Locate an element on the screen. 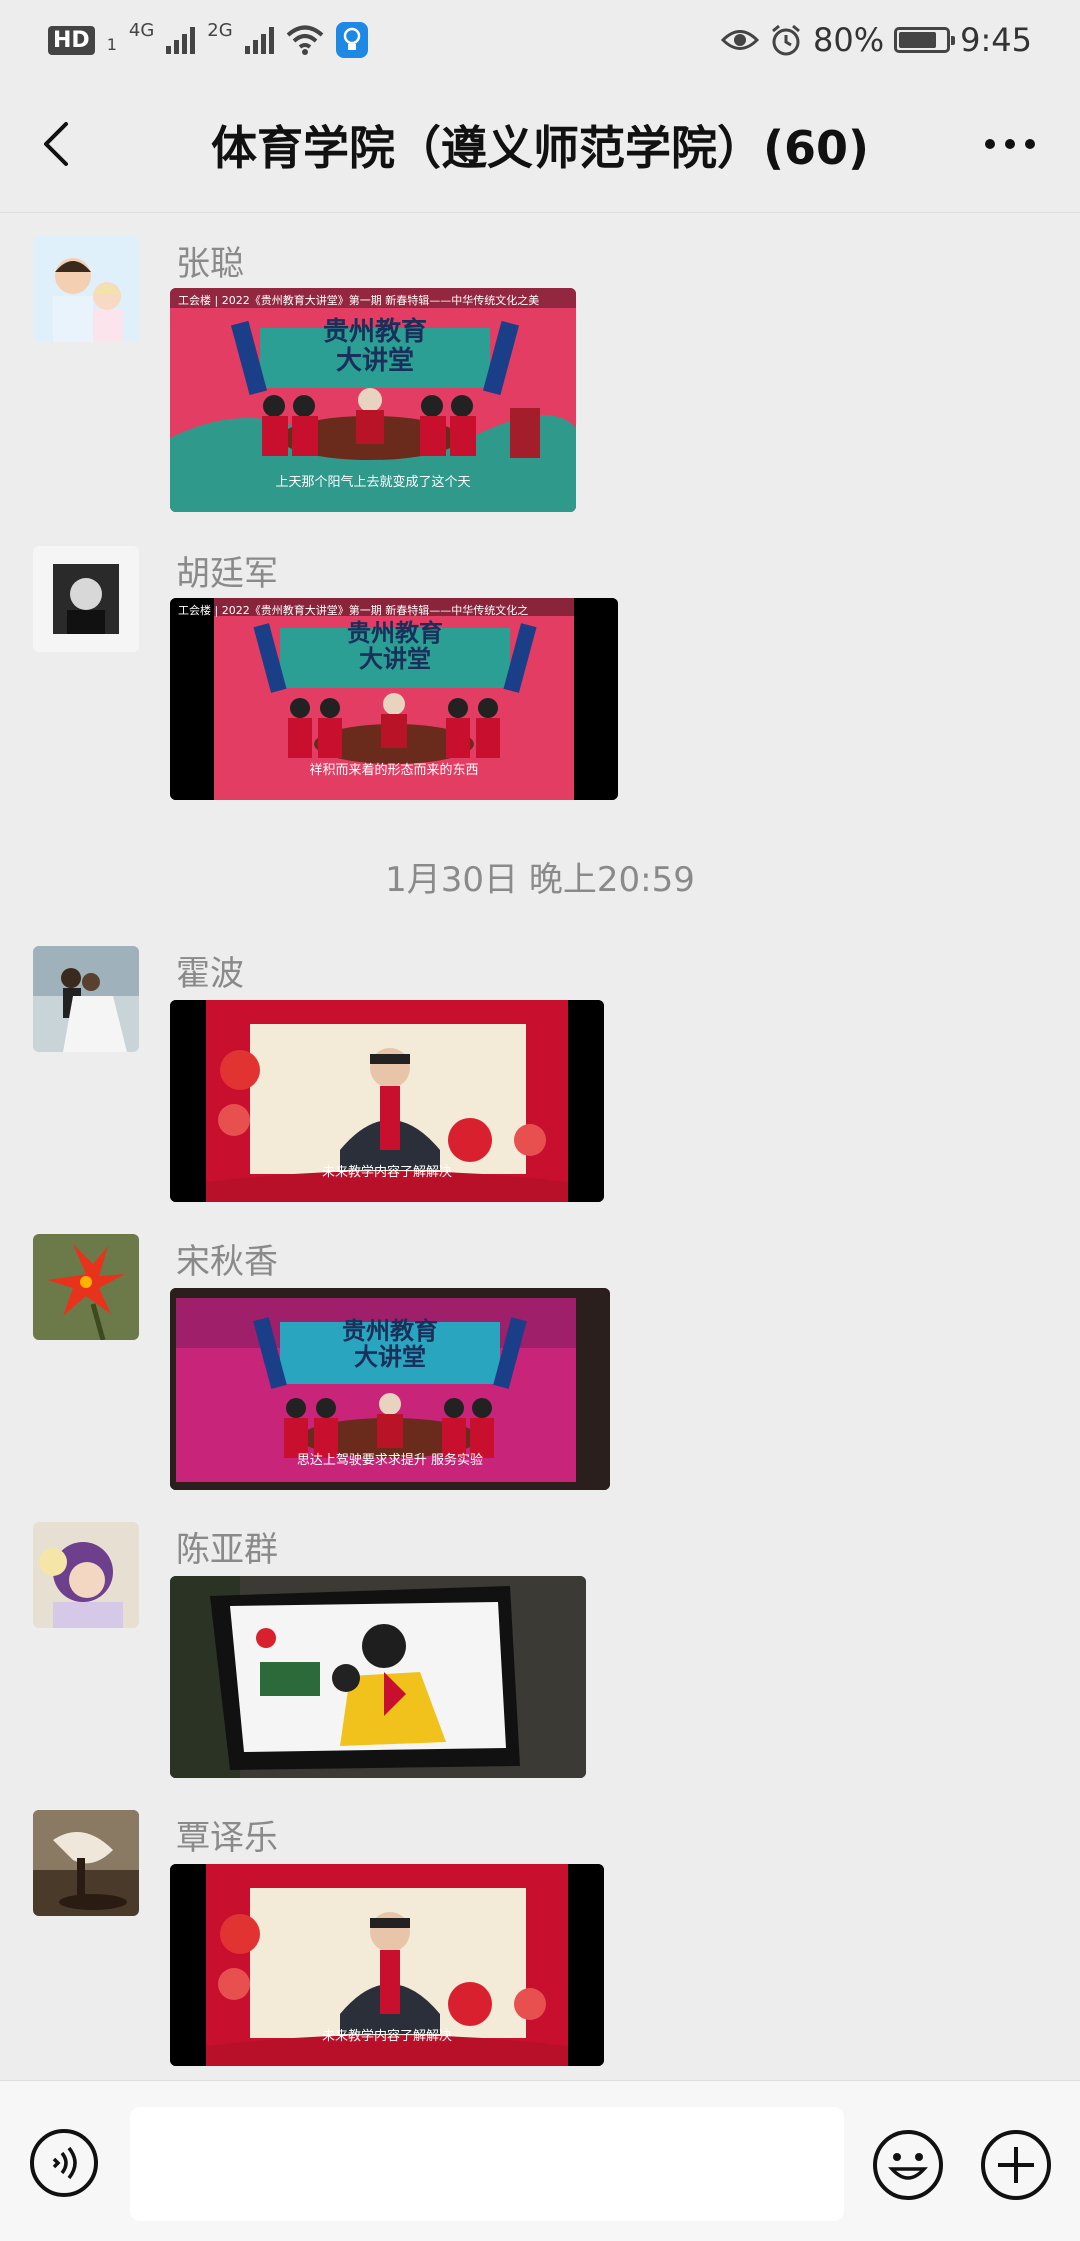 The image size is (1080, 2241). lightbulb-icon is located at coordinates (351, 40).